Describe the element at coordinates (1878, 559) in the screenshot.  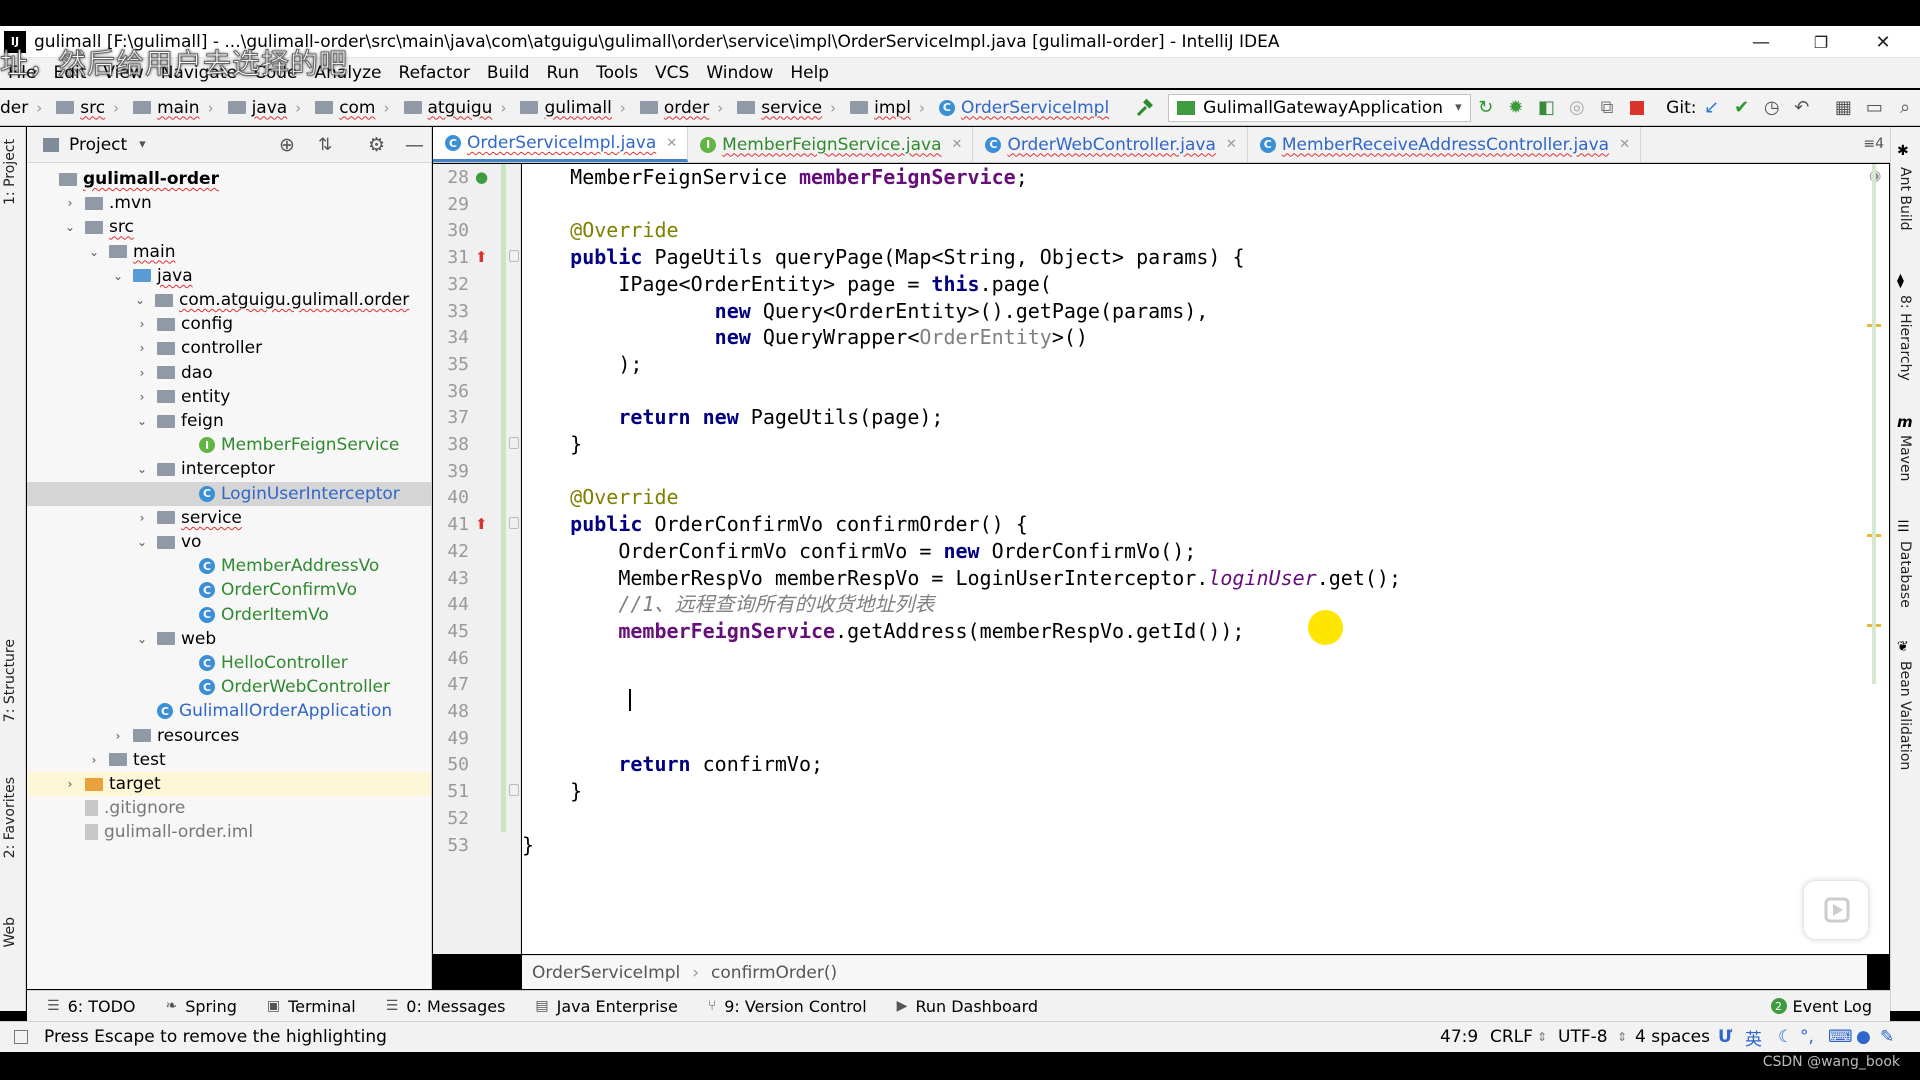
I see `editor-error-stripe: ◉` at that location.